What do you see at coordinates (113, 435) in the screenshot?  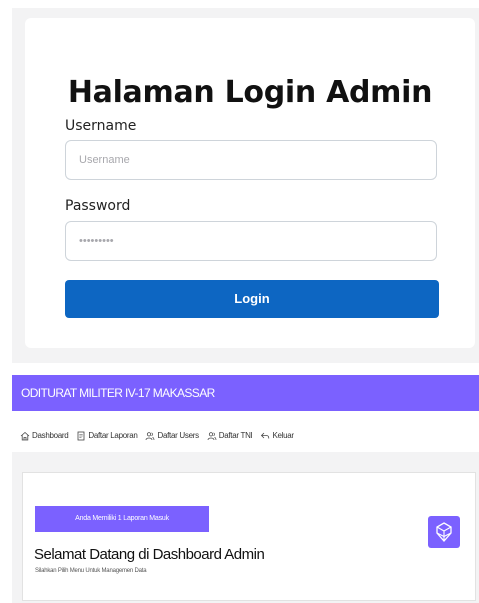 I see `menu-label-daftar-laporan: Daftar Laporan` at bounding box center [113, 435].